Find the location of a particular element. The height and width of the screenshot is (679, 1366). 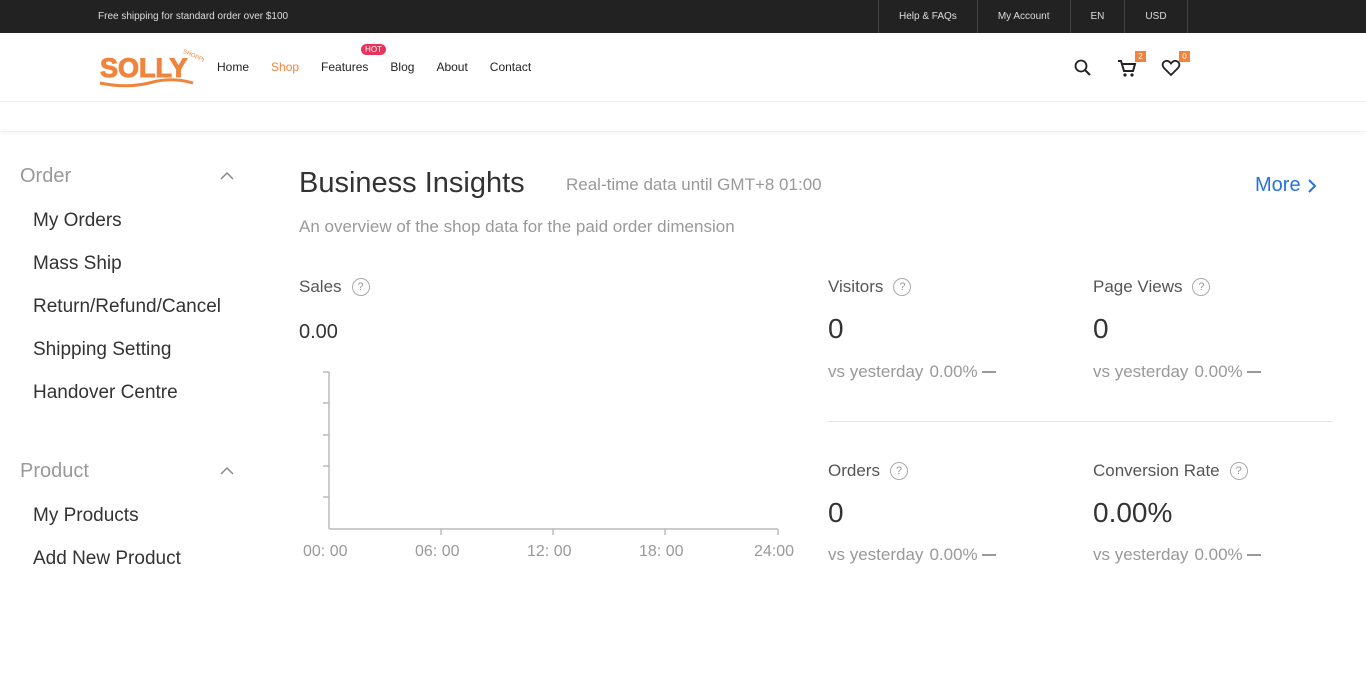

nav-contact: Contact is located at coordinates (510, 67).